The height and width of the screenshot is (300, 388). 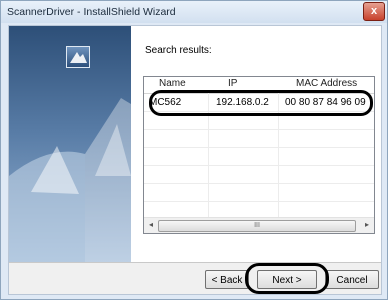 What do you see at coordinates (232, 83) in the screenshot?
I see `column-header-ip: IP` at bounding box center [232, 83].